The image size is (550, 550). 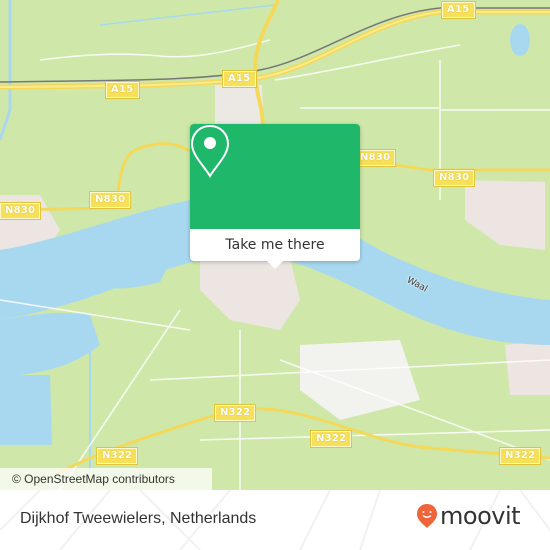 What do you see at coordinates (427, 516) in the screenshot?
I see `moovit-smile-pin-icon` at bounding box center [427, 516].